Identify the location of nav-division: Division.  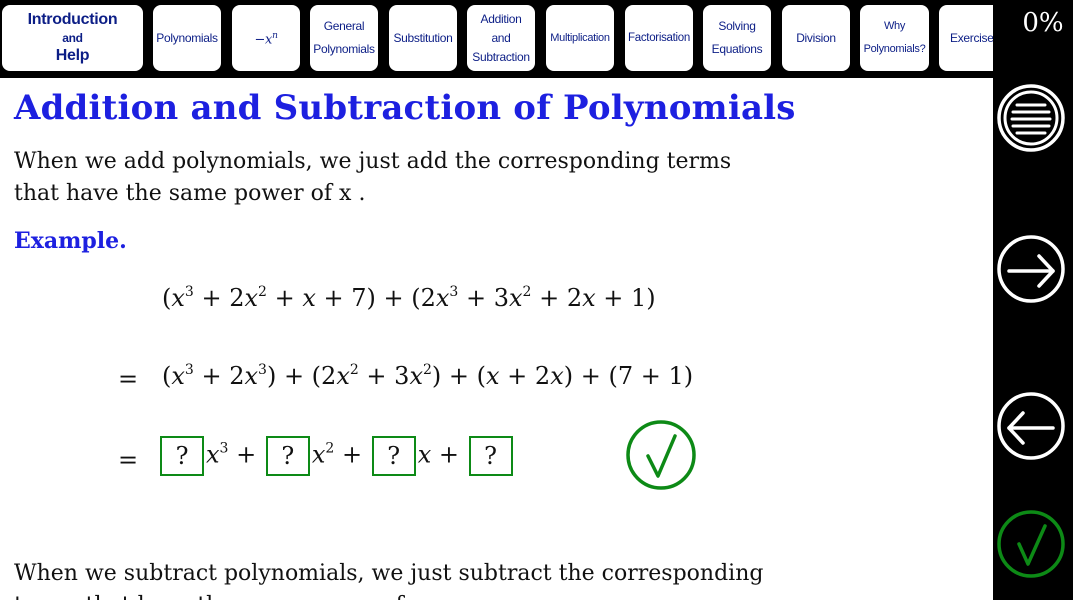
(816, 38).